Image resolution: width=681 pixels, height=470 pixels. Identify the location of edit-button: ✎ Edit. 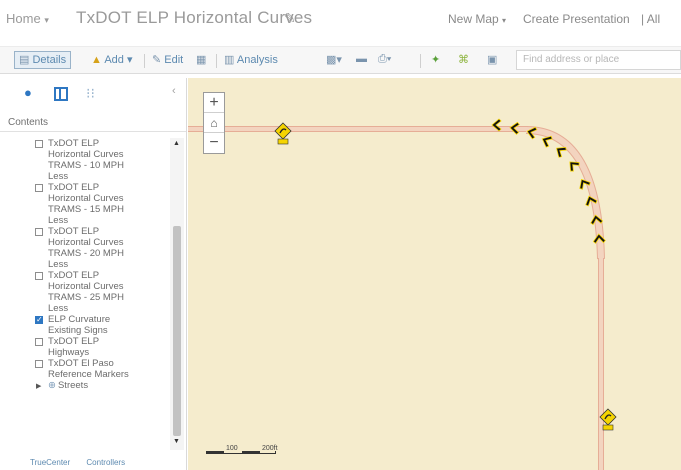
(167, 59).